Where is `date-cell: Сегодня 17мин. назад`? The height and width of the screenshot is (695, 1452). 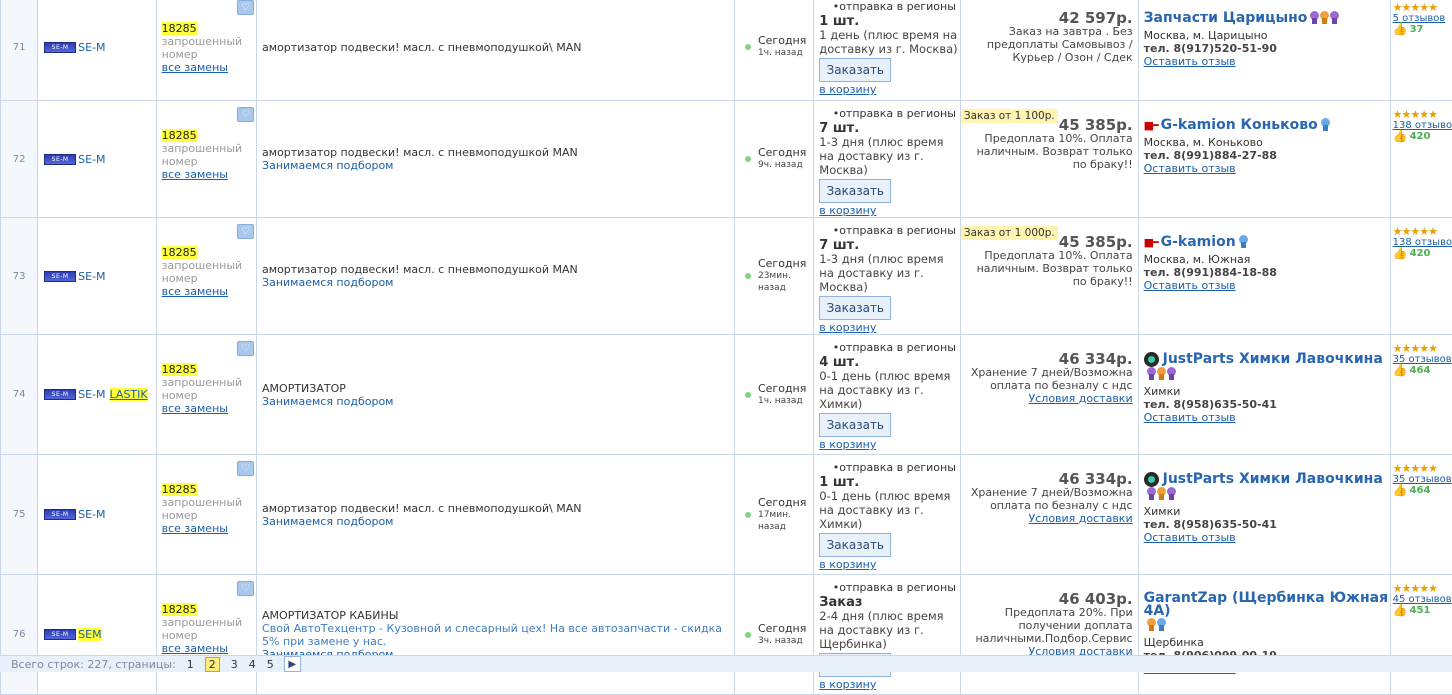
date-cell: Сегодня 17мин. назад is located at coordinates (773, 515).